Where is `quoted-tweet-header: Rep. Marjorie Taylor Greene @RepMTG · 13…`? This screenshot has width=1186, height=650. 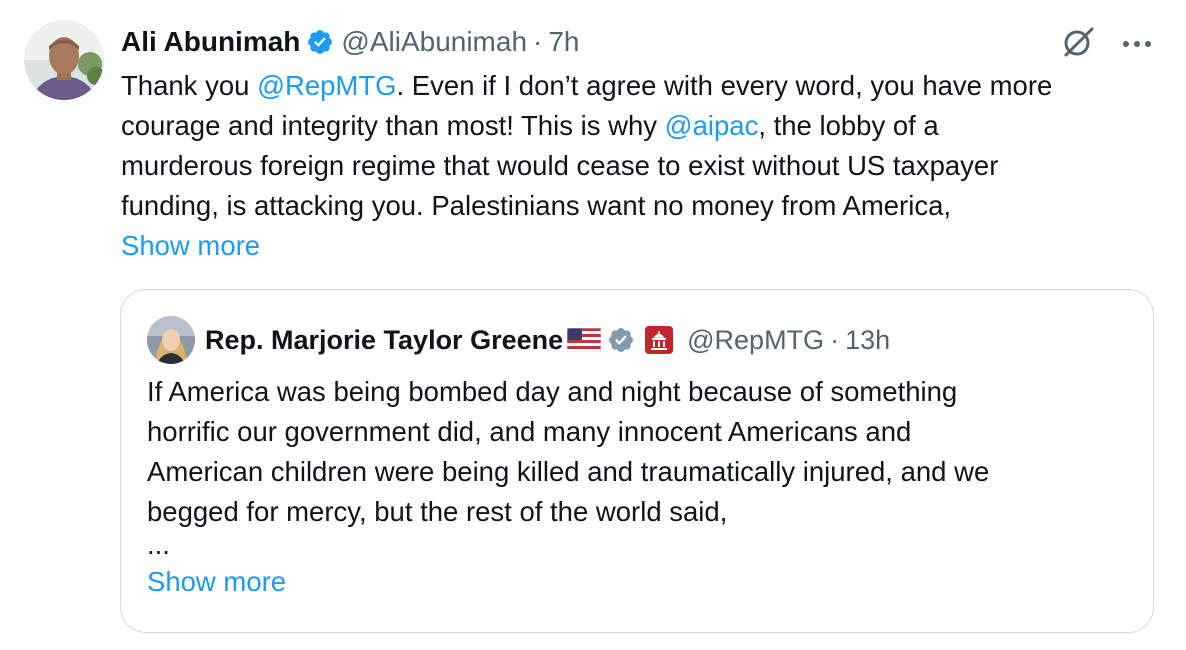
quoted-tweet-header: Rep. Marjorie Taylor Greene @RepMTG · 13… is located at coordinates (547, 340).